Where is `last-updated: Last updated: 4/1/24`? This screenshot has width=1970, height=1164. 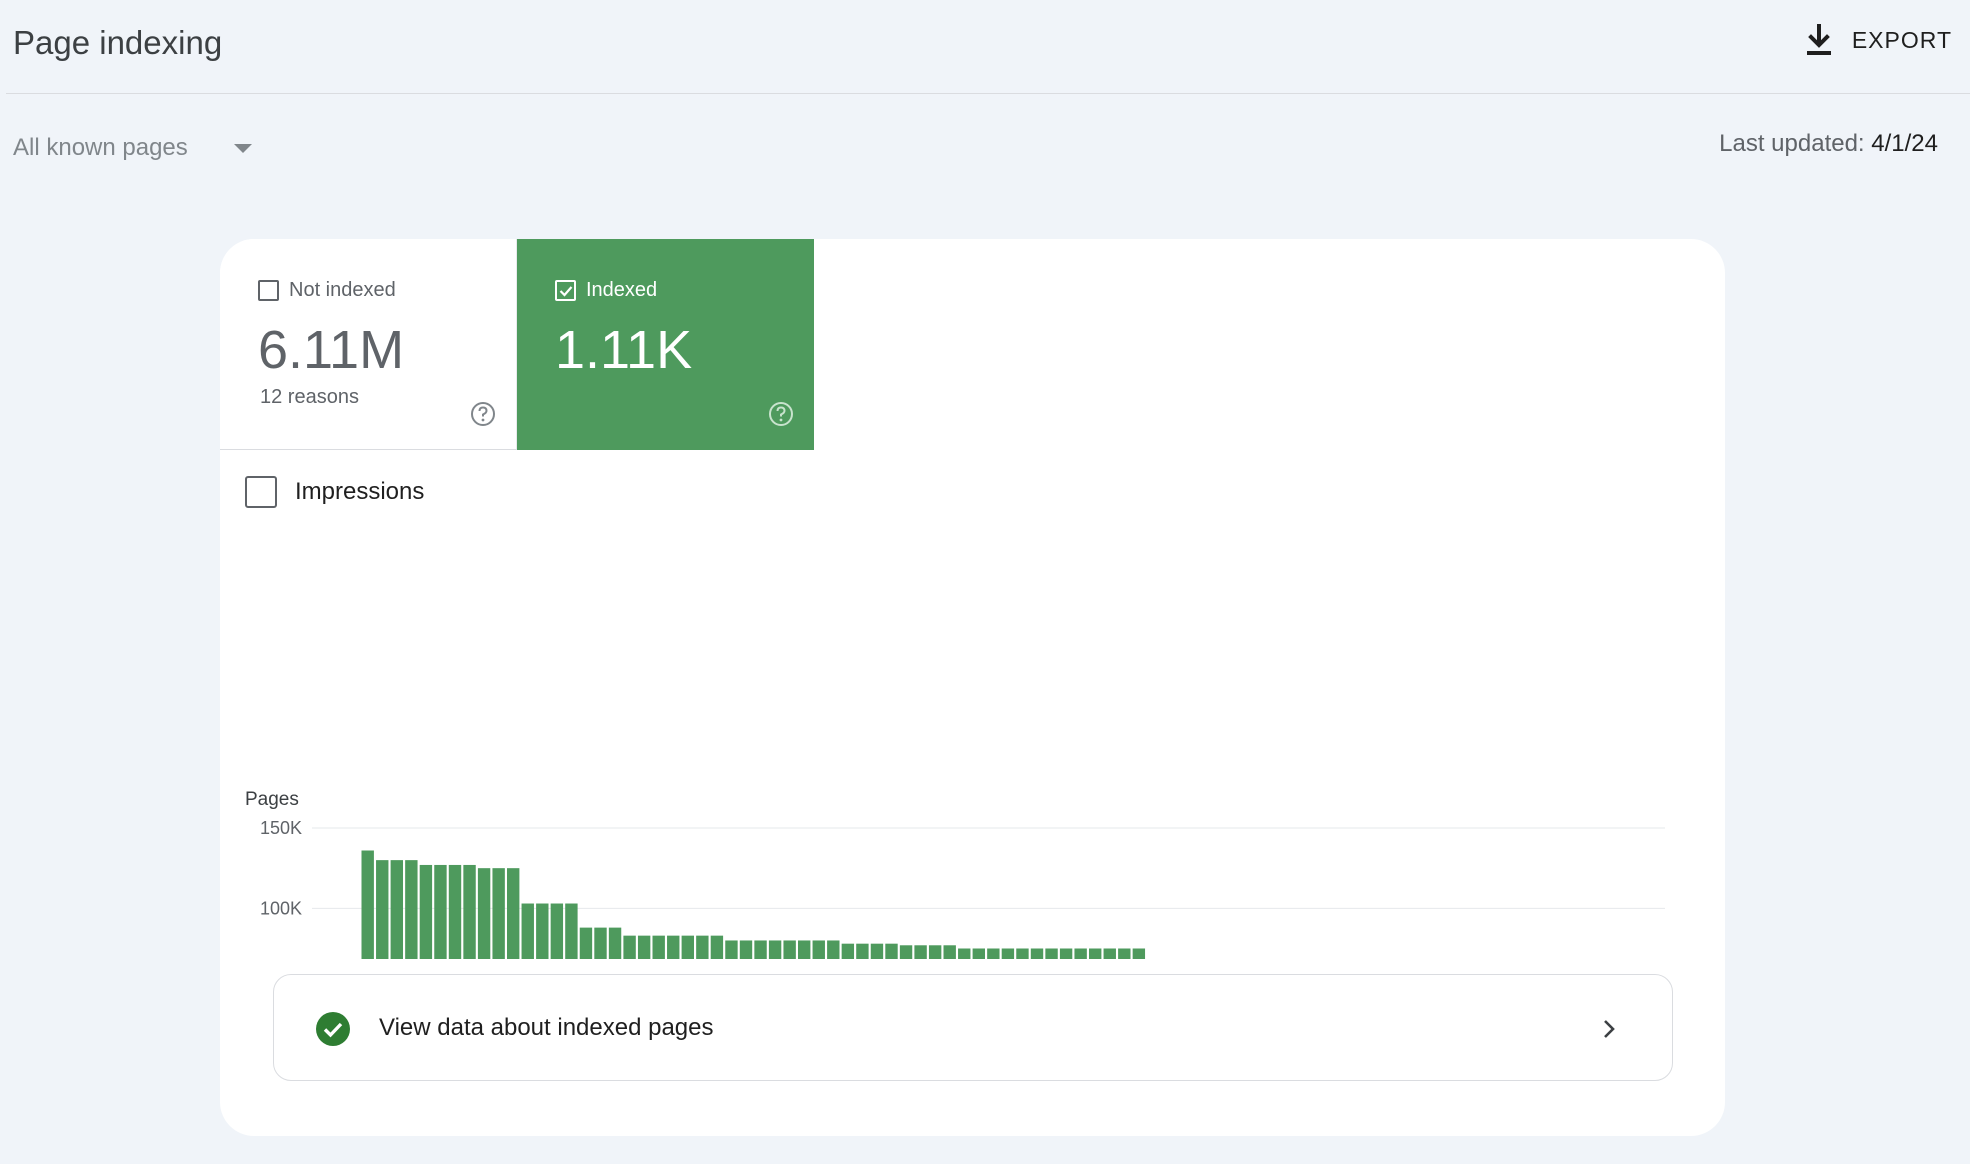
last-updated: Last updated: 4/1/24 is located at coordinates (1828, 144).